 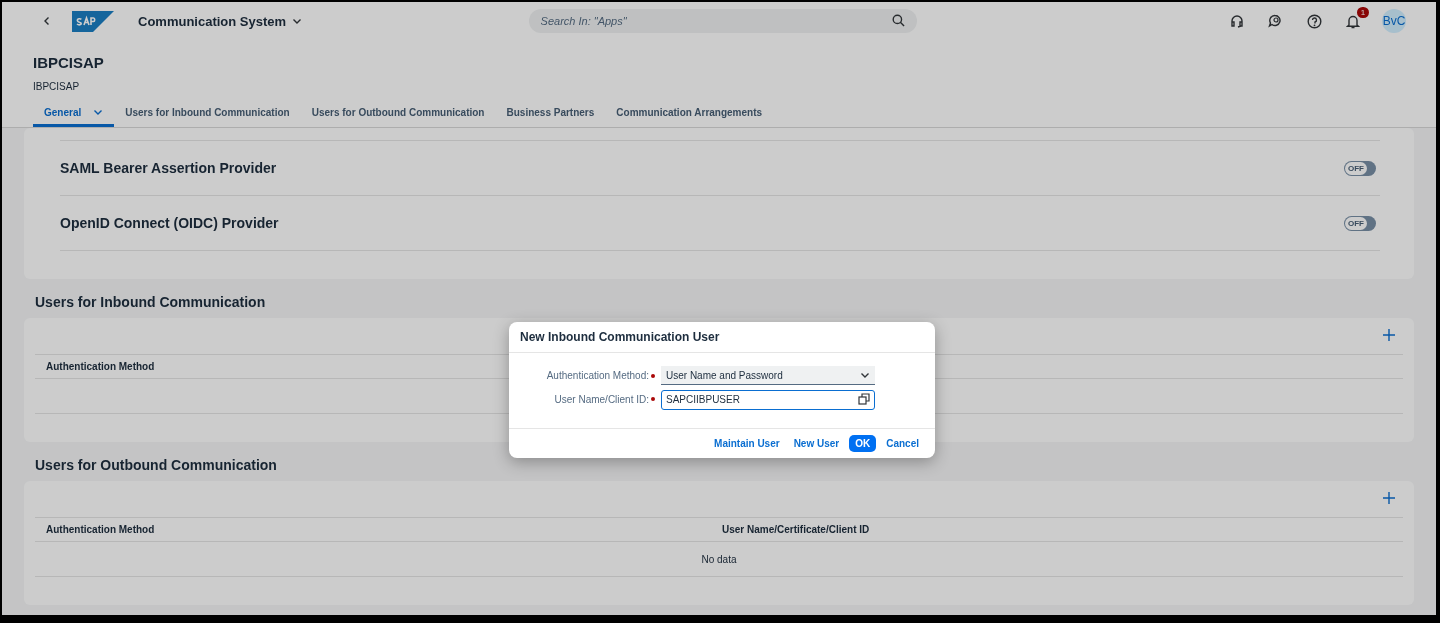 I want to click on provider-name: SAML Bearer Assertion Provider, so click(x=168, y=168).